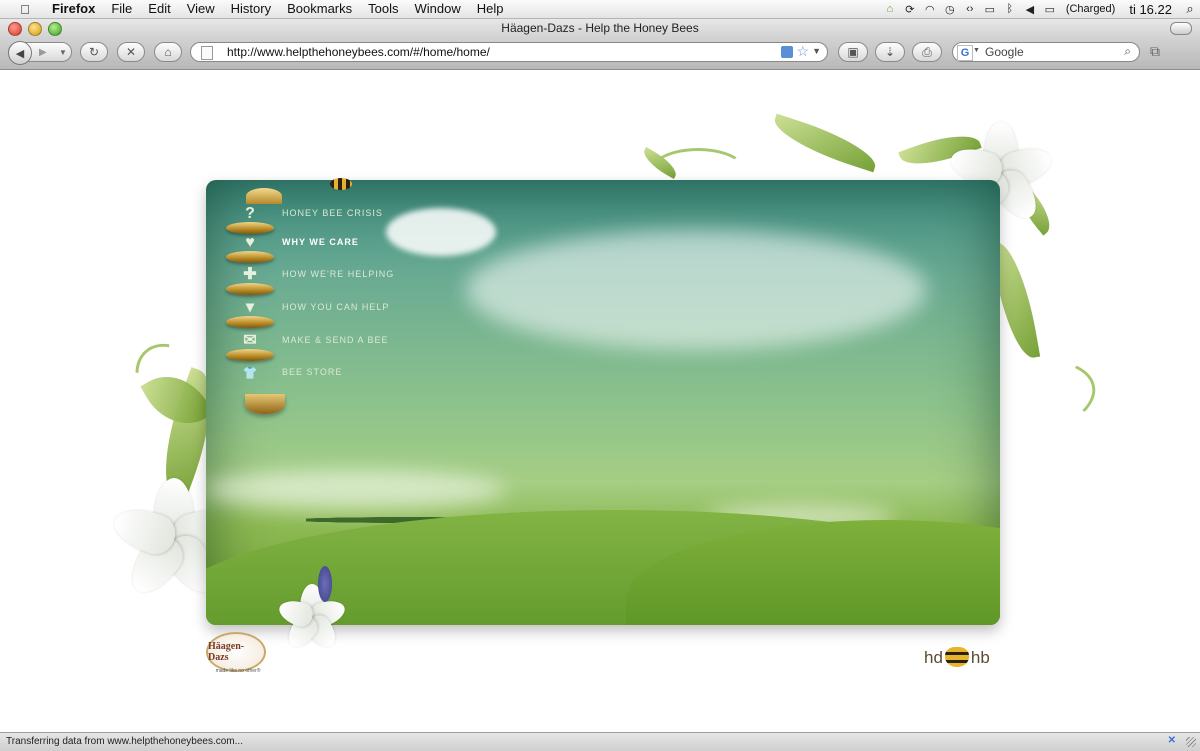 The width and height of the screenshot is (1200, 751). I want to click on screenshot-button: ▣, so click(853, 52).